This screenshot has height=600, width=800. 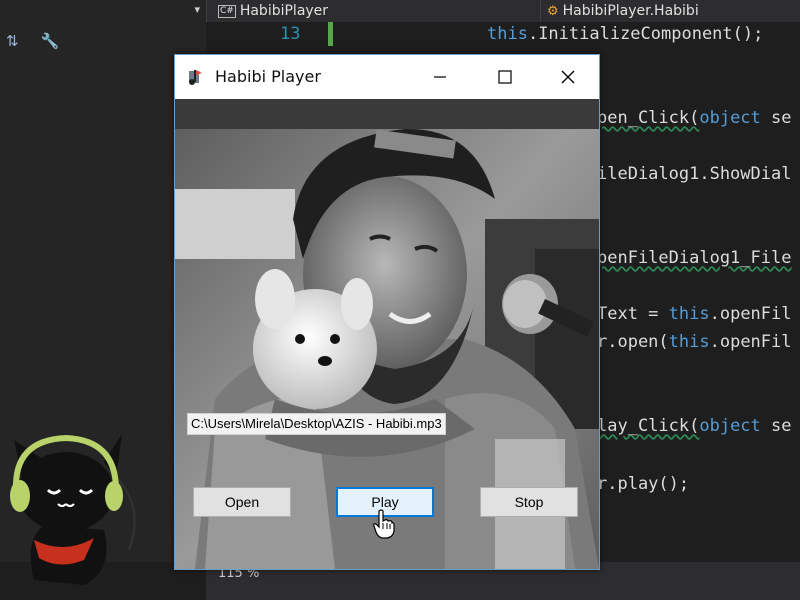 What do you see at coordinates (50, 41) in the screenshot?
I see `wrench-icon: 🔧` at bounding box center [50, 41].